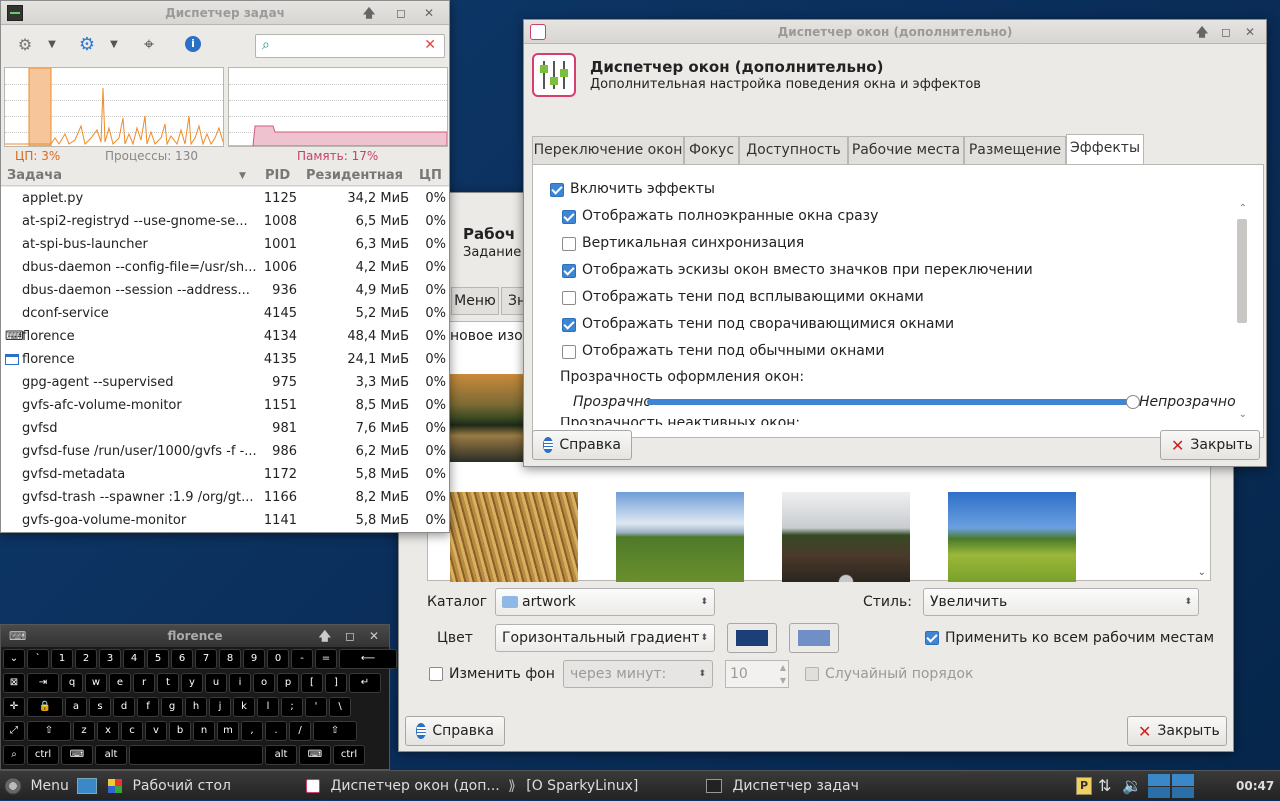 This screenshot has height=801, width=1280. Describe the element at coordinates (302, 659) in the screenshot. I see `key--: -` at that location.